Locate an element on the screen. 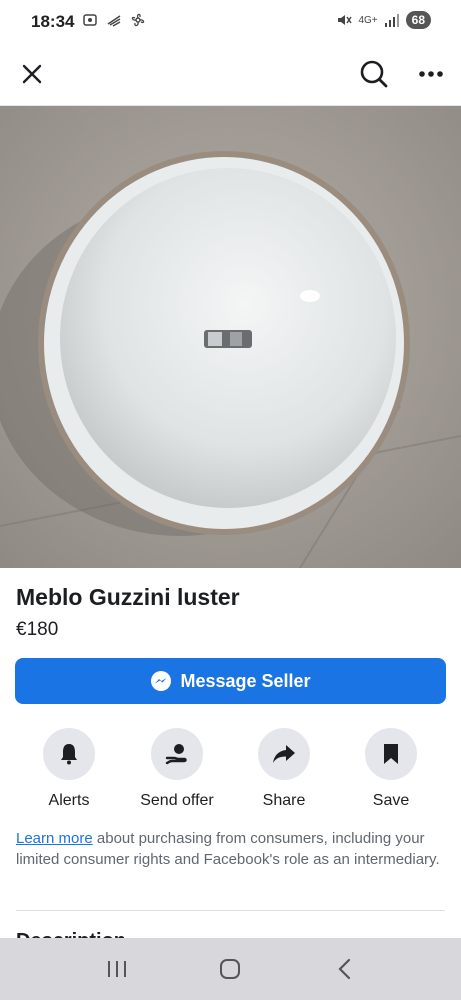 Image resolution: width=461 pixels, height=1000 pixels. battery-indicator: 68 is located at coordinates (418, 20).